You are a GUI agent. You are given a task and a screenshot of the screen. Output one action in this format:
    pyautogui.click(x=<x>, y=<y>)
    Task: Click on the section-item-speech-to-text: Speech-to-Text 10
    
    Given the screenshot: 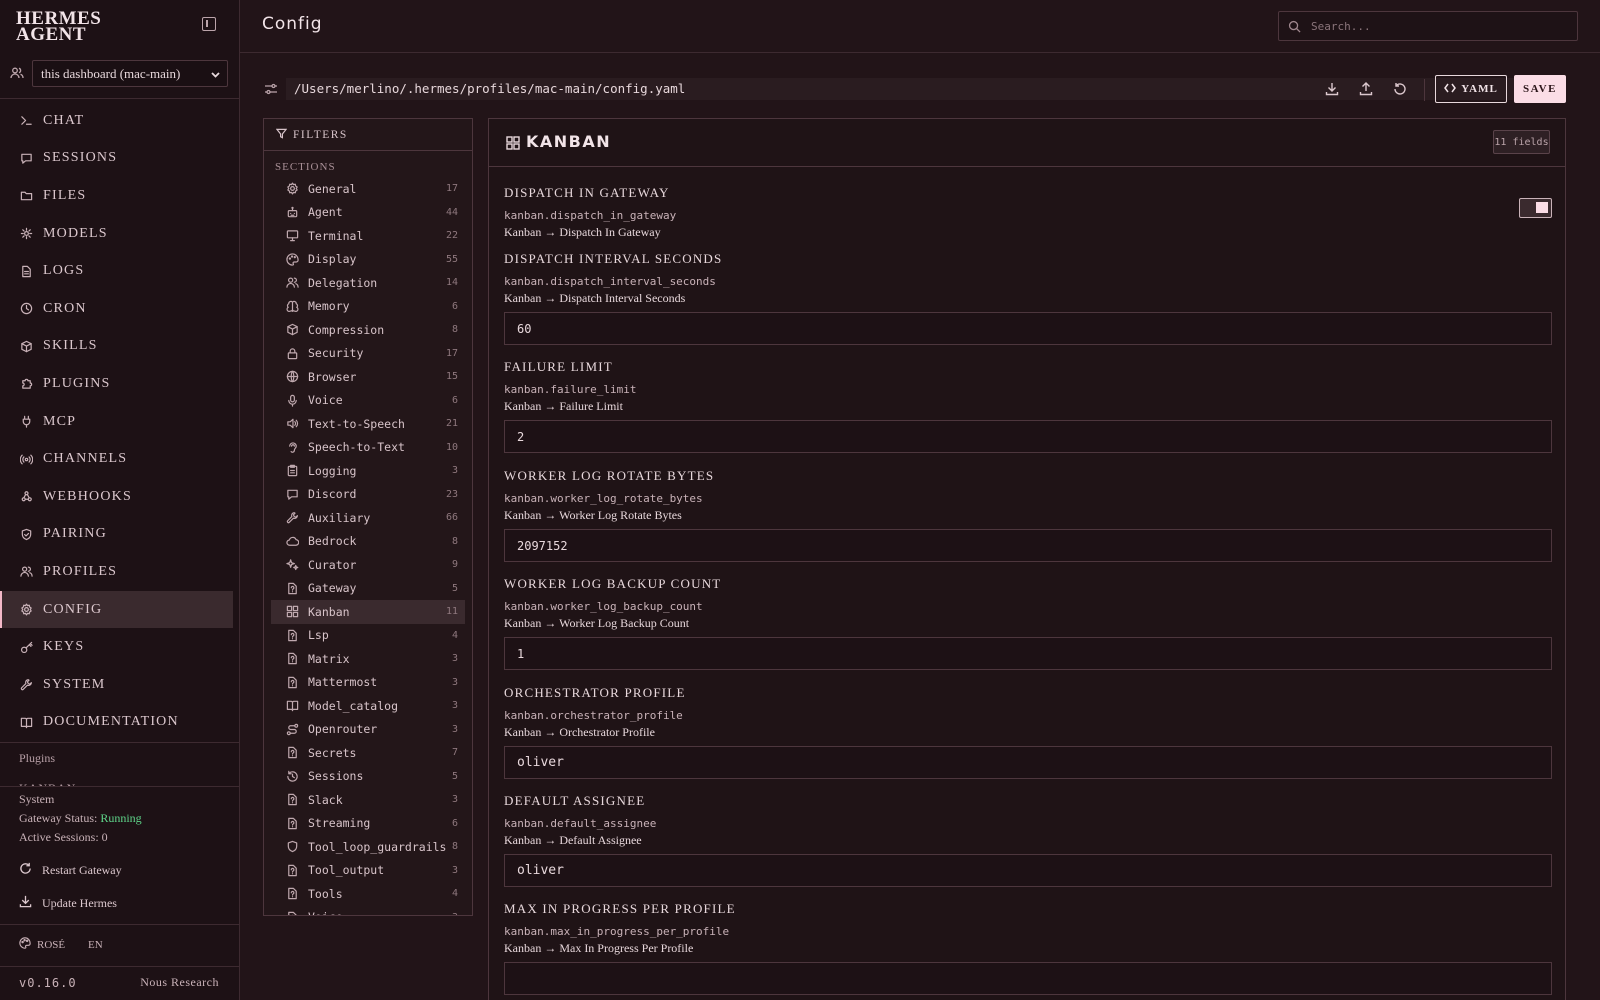 What is the action you would take?
    pyautogui.click(x=368, y=448)
    